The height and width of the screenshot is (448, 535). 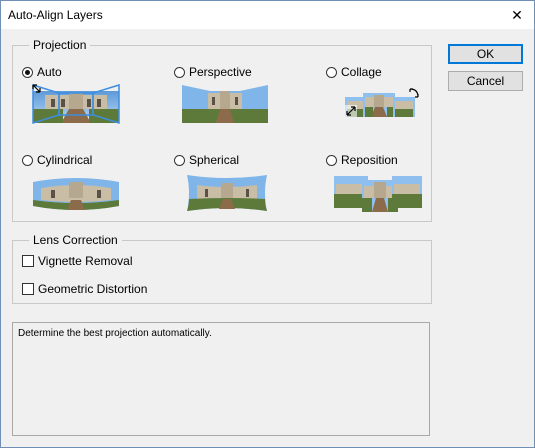 I want to click on spherical-projection-thumbnail, so click(x=227, y=193).